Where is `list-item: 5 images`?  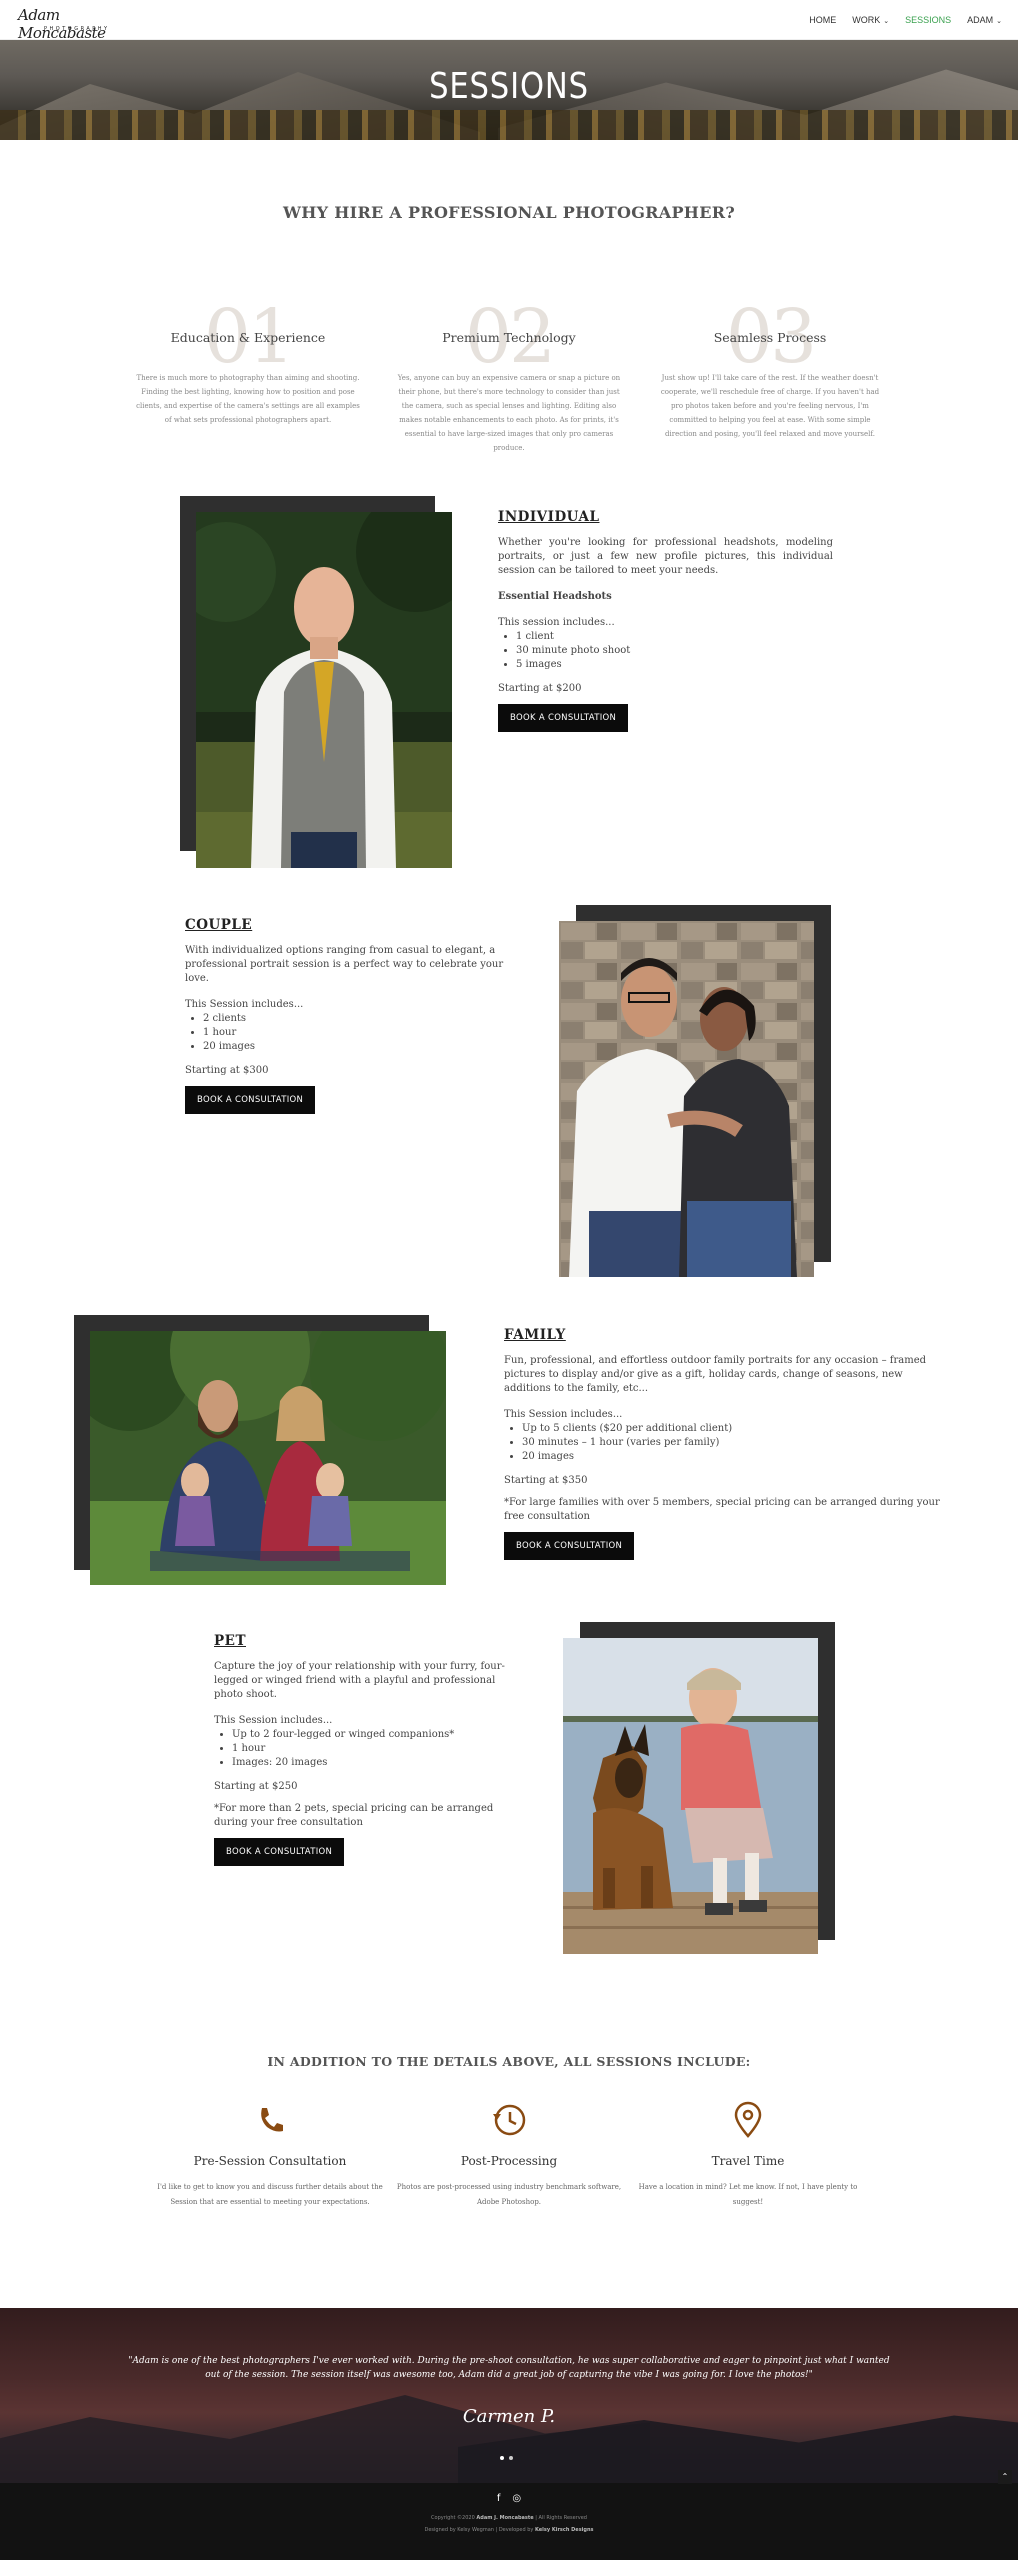 list-item: 5 images is located at coordinates (674, 665).